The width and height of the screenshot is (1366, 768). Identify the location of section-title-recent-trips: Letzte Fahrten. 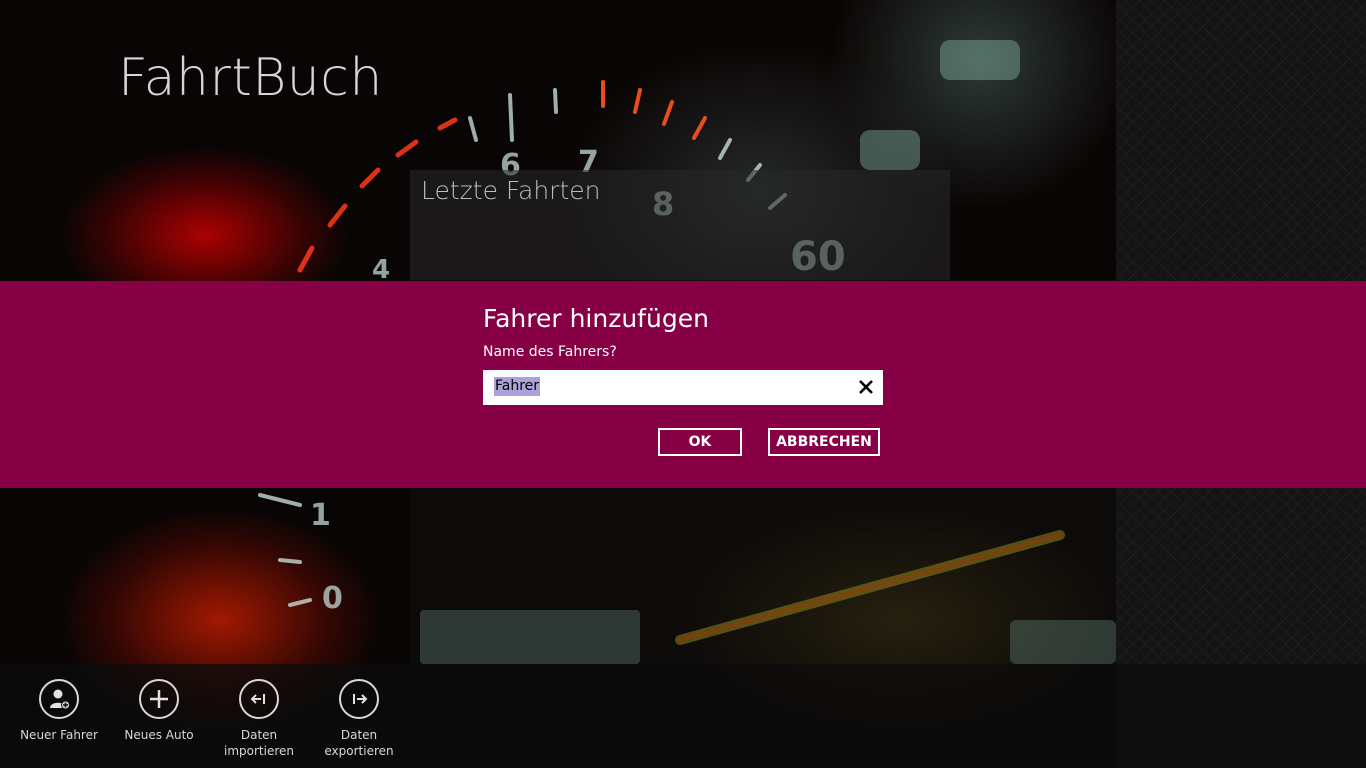
(511, 190).